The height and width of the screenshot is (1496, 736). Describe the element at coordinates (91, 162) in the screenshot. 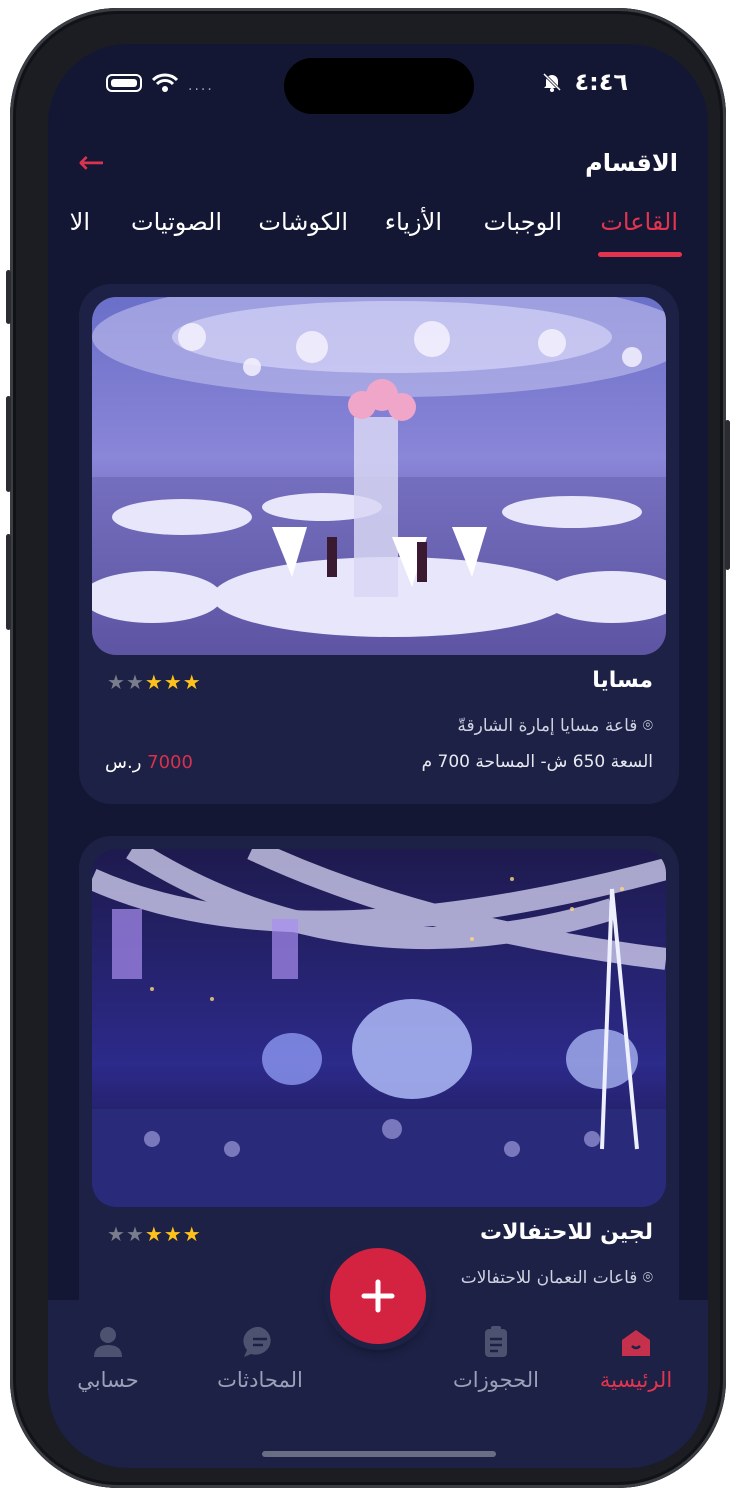

I see `back-arrow-icon: ←` at that location.